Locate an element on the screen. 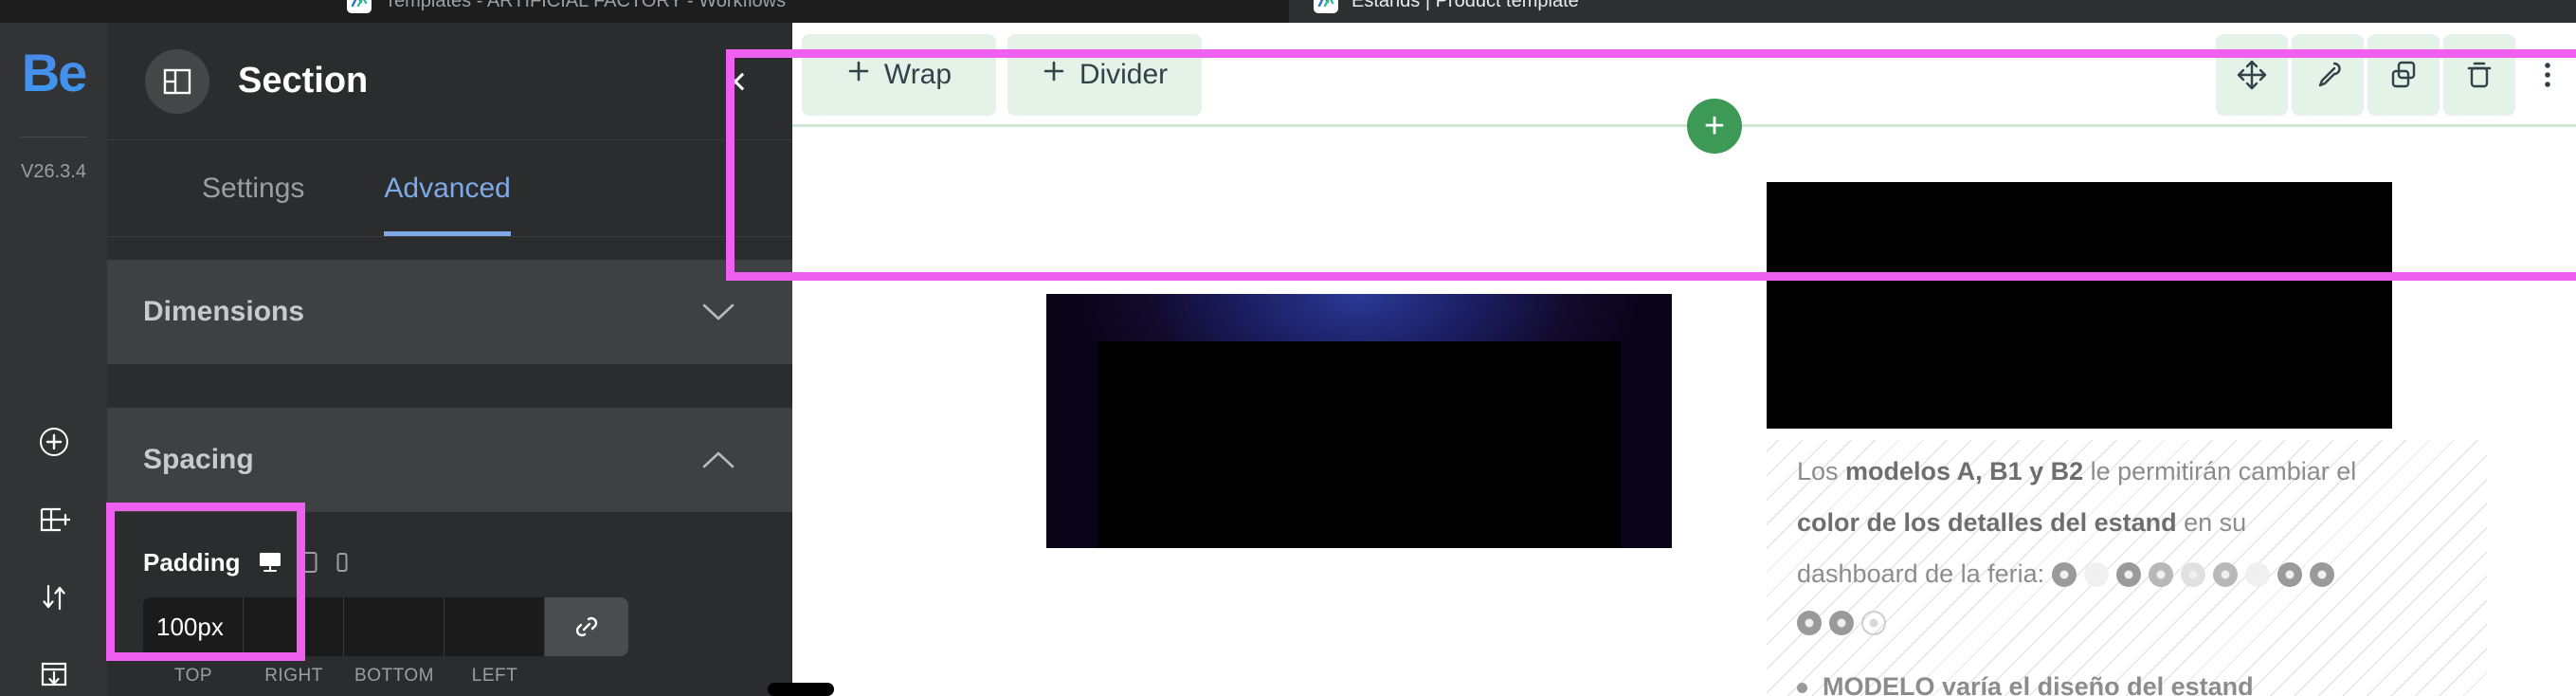  insert-divider-button: Divider is located at coordinates (1104, 75).